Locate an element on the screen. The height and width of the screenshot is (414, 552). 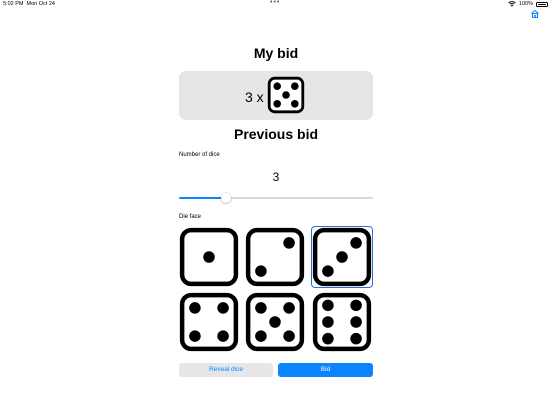
number-of-dice-value: 3 is located at coordinates (276, 177).